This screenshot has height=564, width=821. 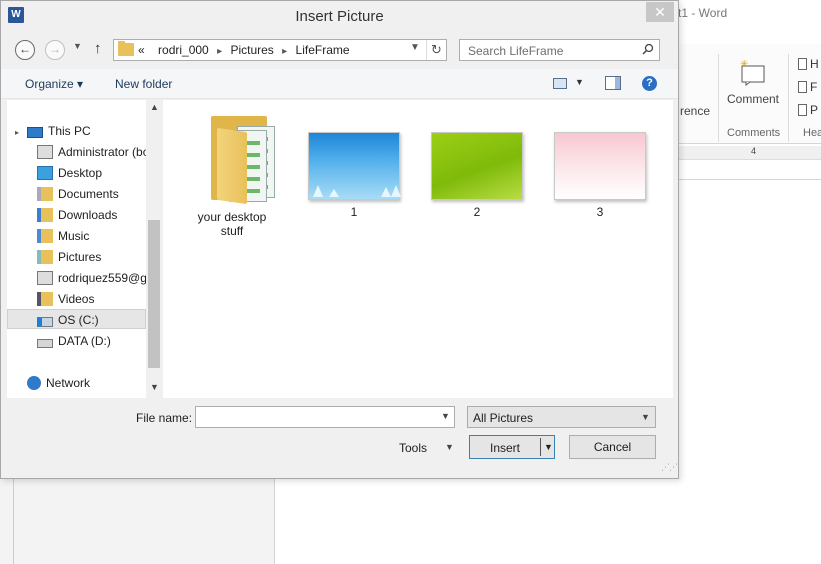 What do you see at coordinates (7, 521) in the screenshot?
I see `vertical-ruler` at bounding box center [7, 521].